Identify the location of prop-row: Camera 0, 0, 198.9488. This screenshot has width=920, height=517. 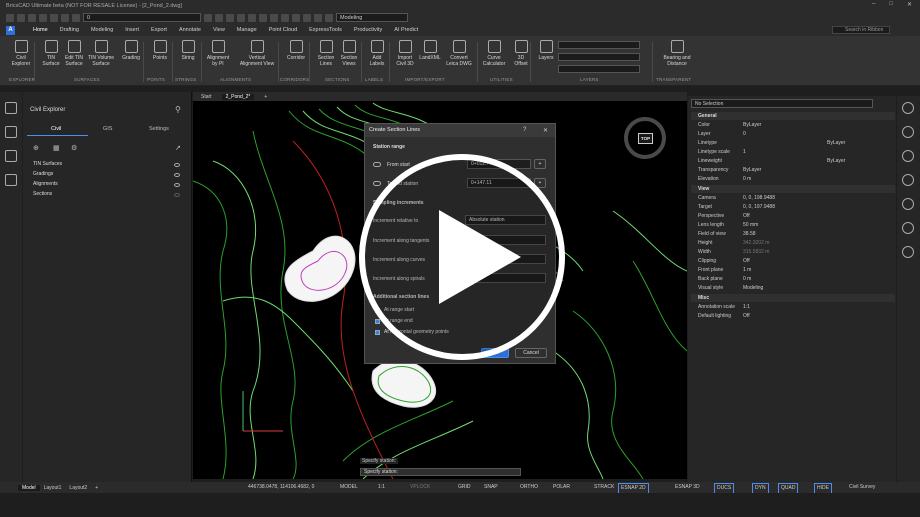
(793, 198).